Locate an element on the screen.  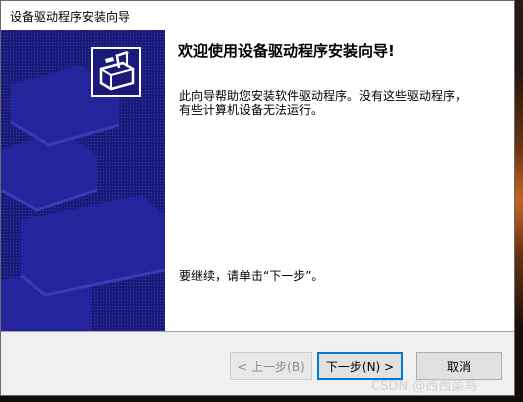
continue-hint: 要继续，请单击“下一步”。 is located at coordinates (251, 276).